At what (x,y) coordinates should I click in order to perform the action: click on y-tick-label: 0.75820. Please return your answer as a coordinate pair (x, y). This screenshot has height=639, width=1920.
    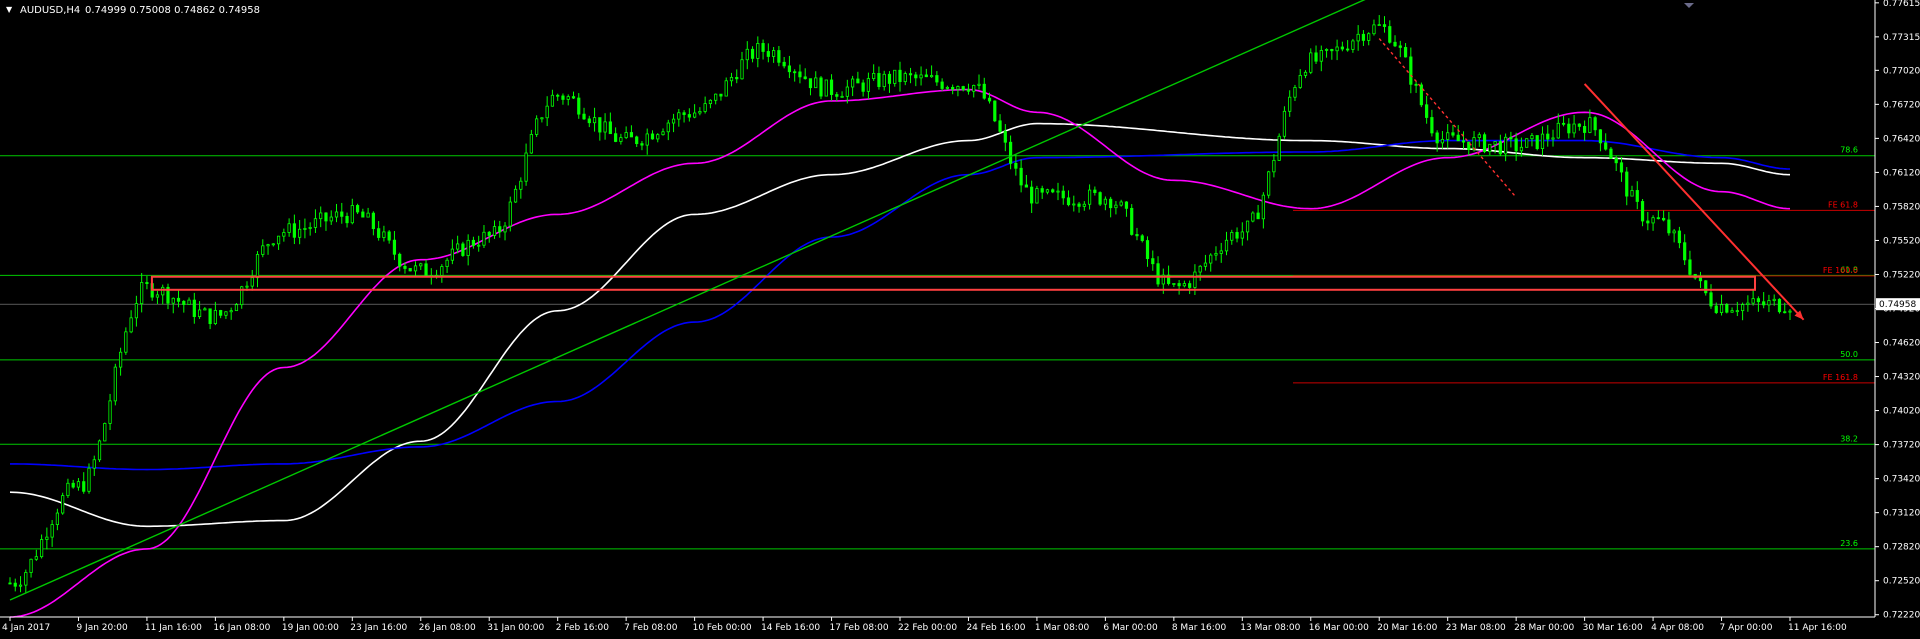
    Looking at the image, I should click on (1901, 207).